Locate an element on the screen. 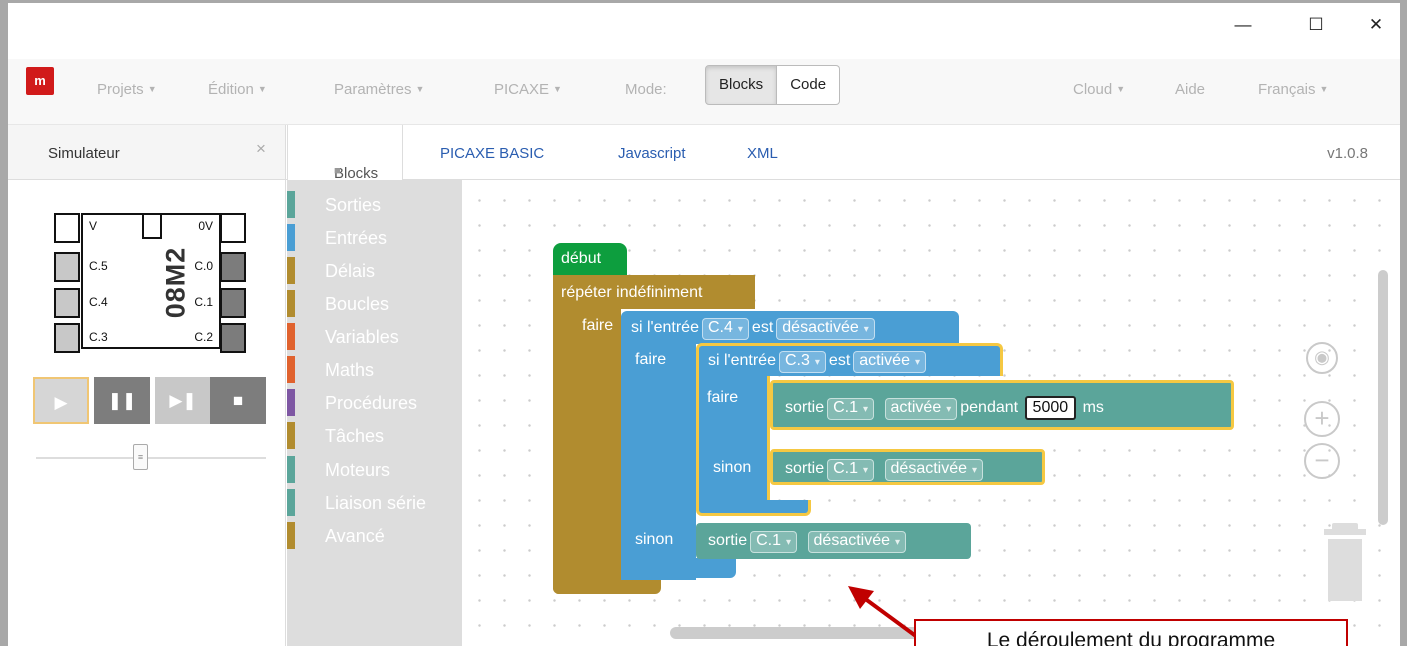 The image size is (1407, 646). tab-blocks: Blocks ■ is located at coordinates (345, 153).